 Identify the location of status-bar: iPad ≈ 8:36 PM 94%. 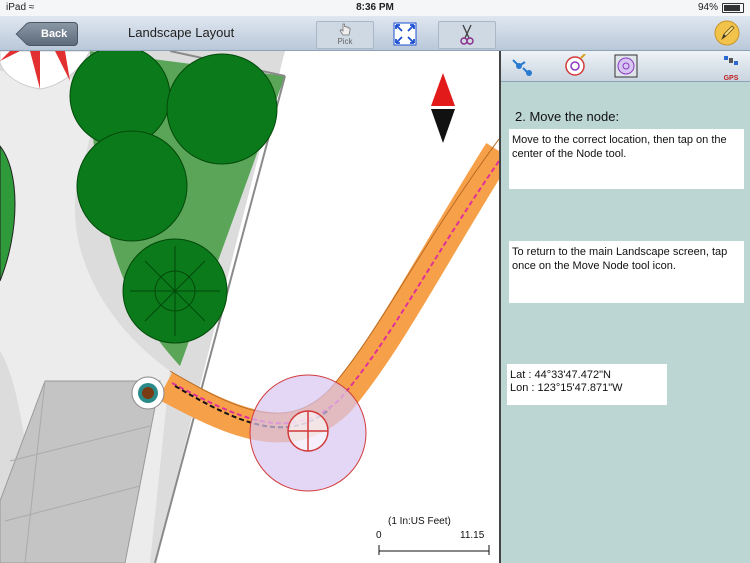
(375, 8).